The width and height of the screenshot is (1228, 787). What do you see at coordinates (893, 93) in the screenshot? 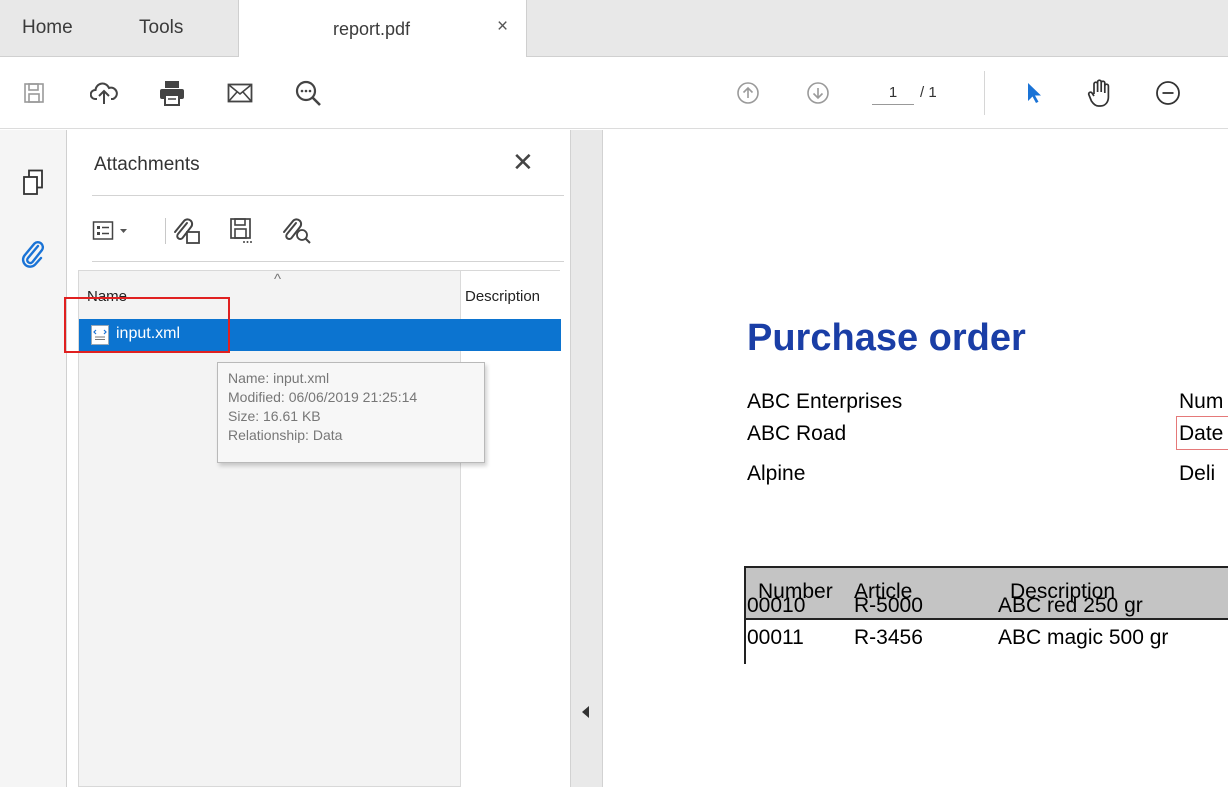
I see `page-number-input: 1` at bounding box center [893, 93].